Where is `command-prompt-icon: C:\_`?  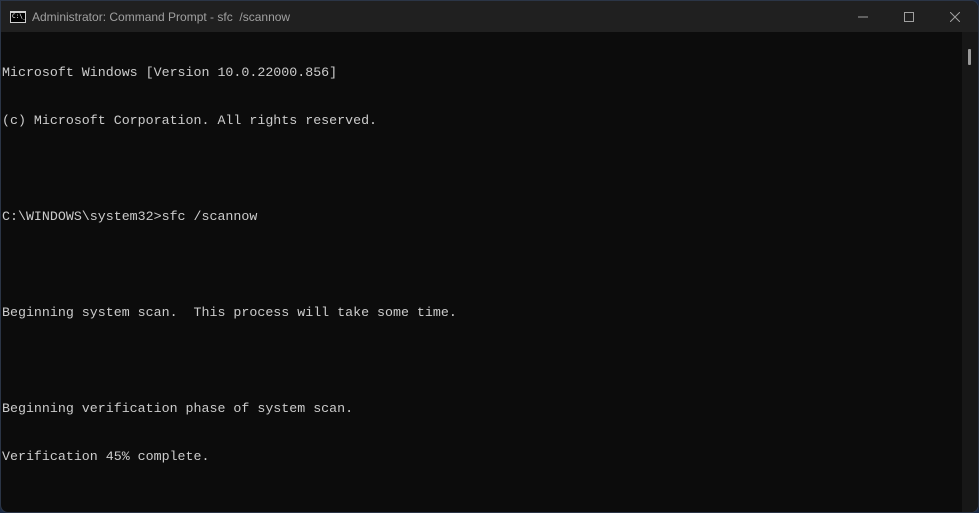 command-prompt-icon: C:\_ is located at coordinates (18, 16).